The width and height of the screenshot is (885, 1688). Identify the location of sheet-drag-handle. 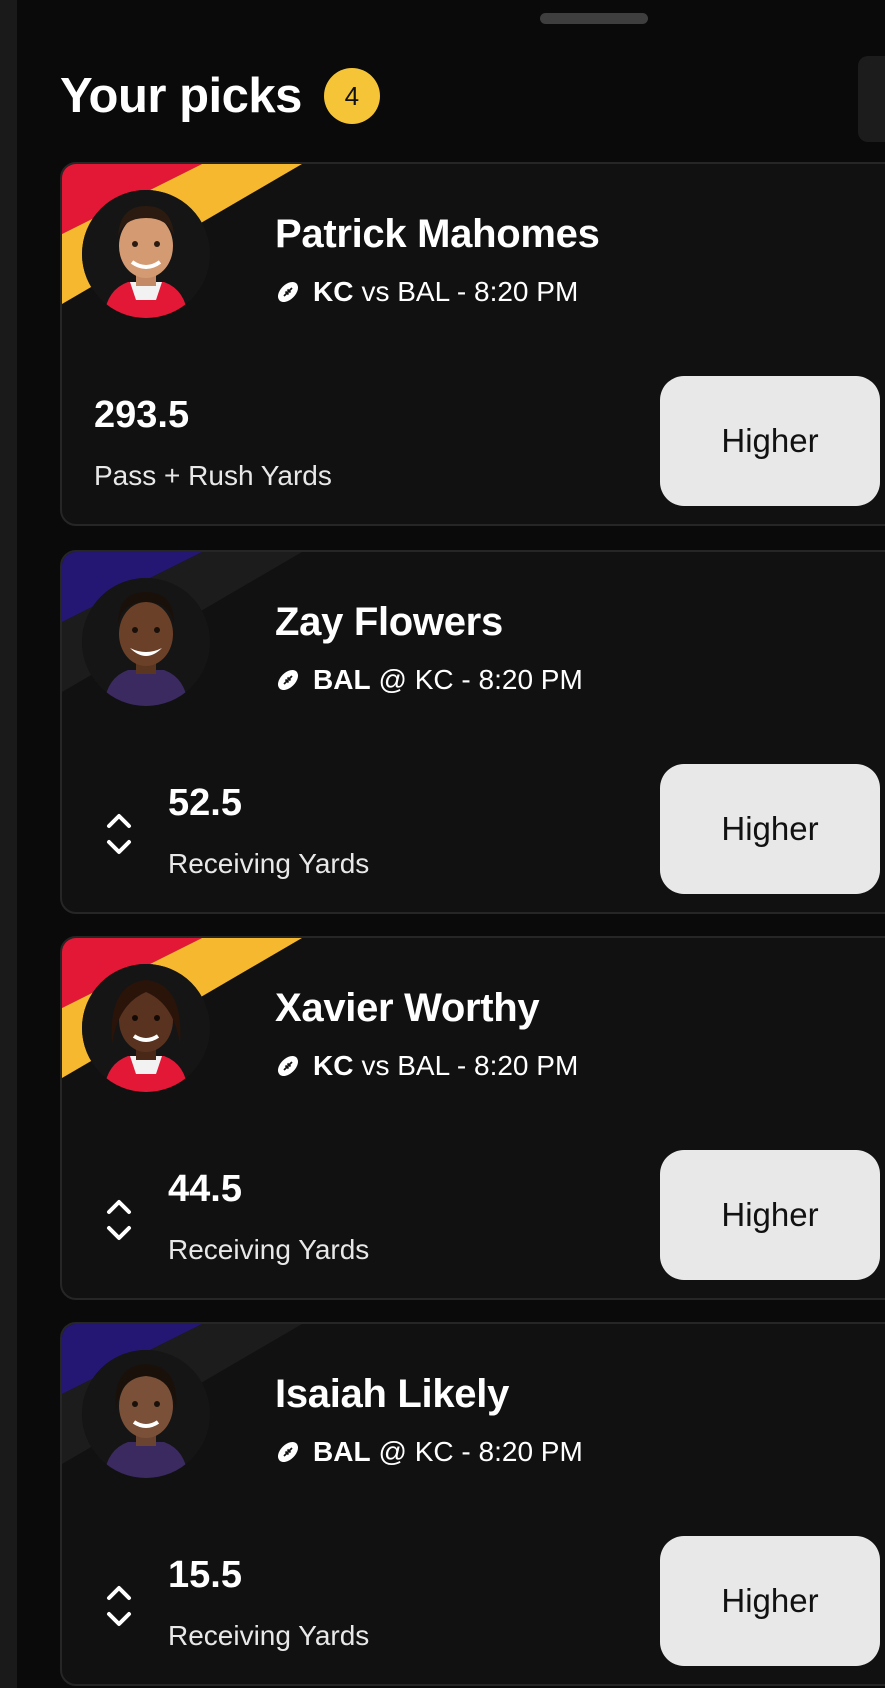
(594, 18).